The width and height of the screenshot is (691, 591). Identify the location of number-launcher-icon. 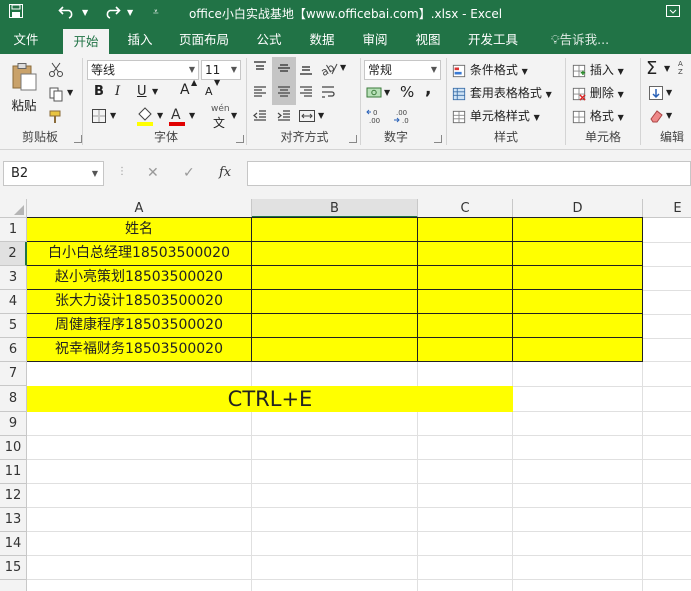
(438, 139).